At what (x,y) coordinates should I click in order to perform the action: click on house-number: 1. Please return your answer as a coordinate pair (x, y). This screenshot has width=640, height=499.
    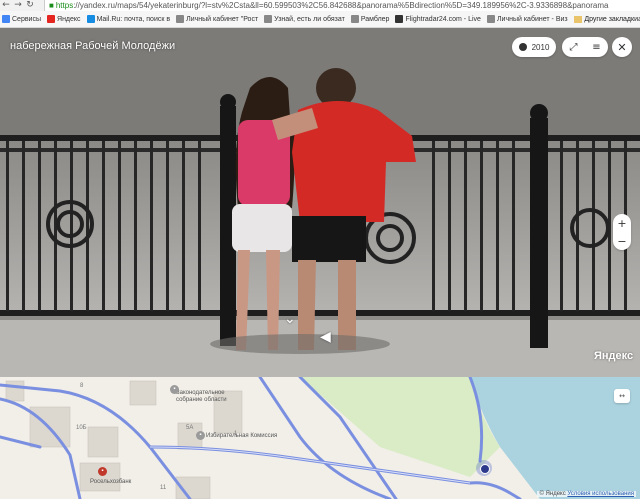
    Looking at the image, I should click on (236, 434).